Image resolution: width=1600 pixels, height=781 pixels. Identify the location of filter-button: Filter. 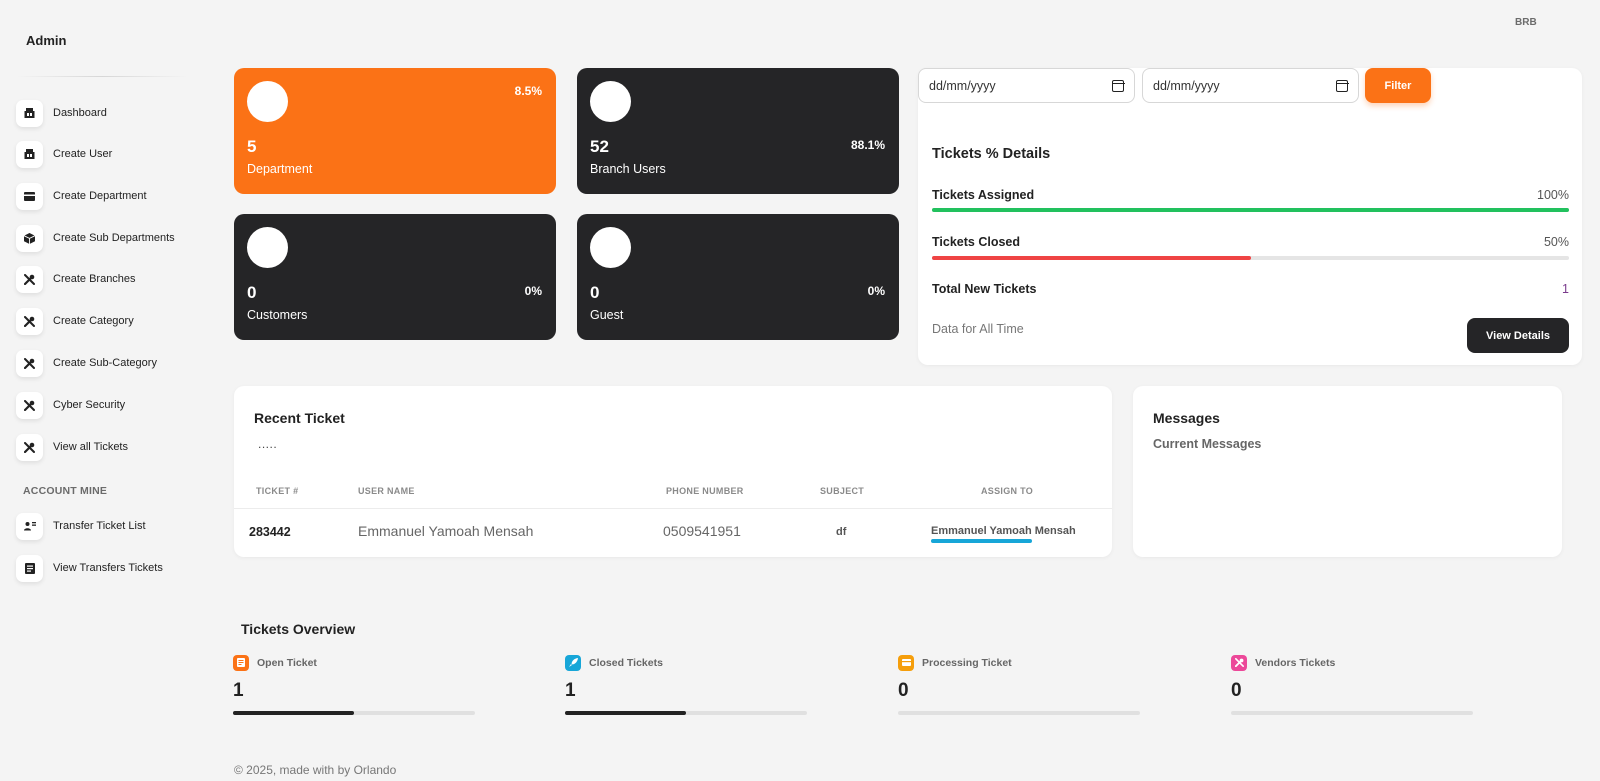
(1398, 85).